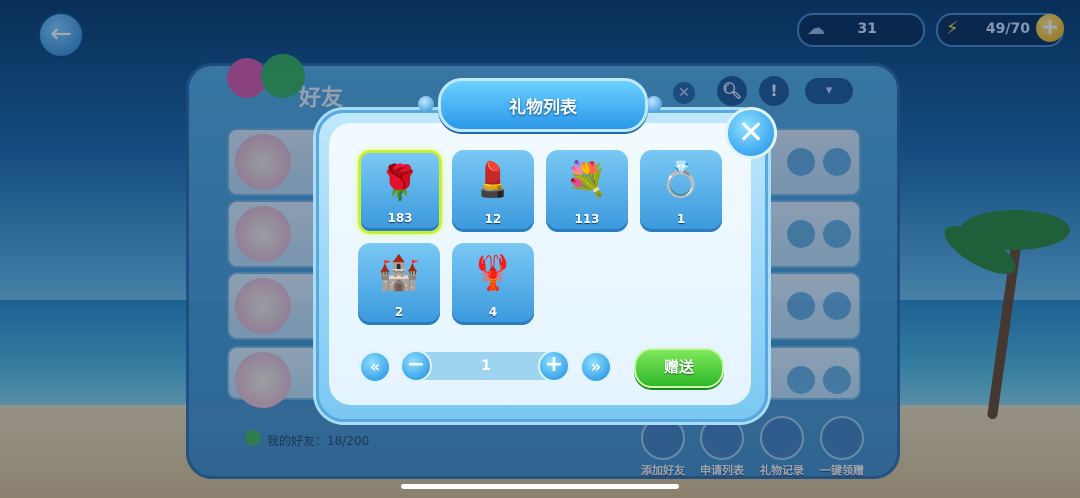  I want to click on gift-slot-ring-box: 💍 1, so click(681, 191).